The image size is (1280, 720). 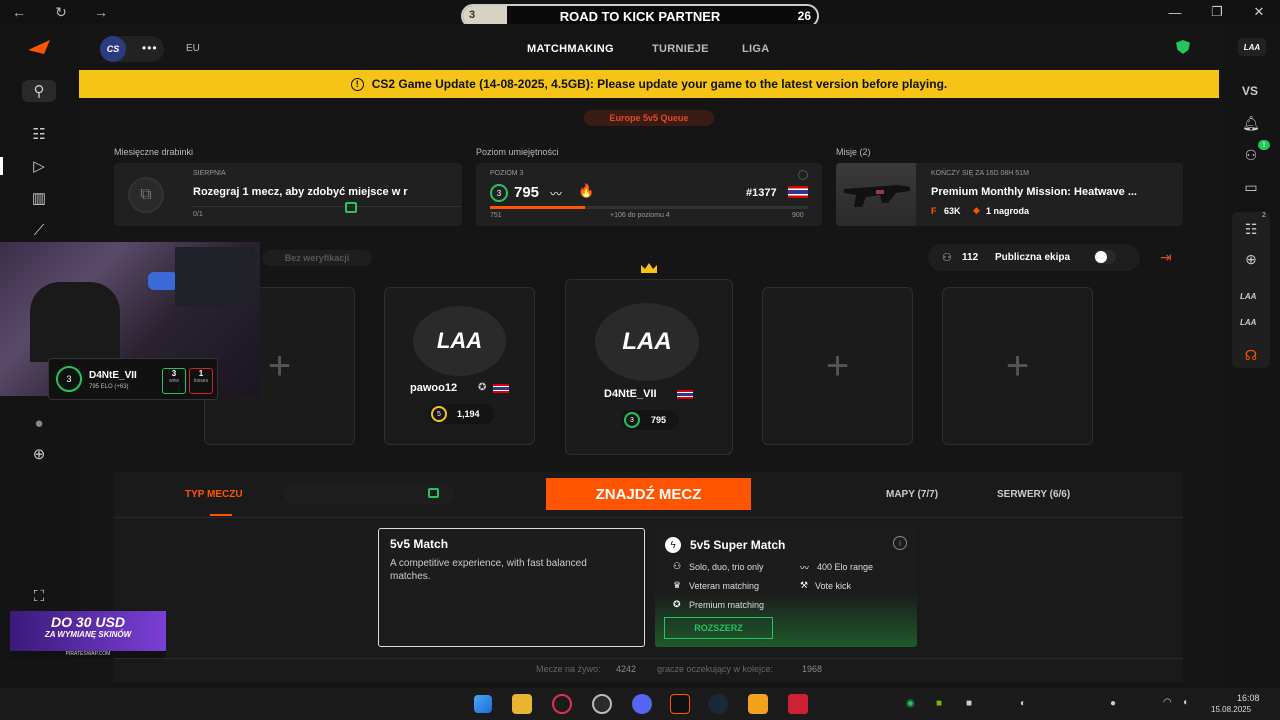 What do you see at coordinates (150, 48) in the screenshot?
I see `more-icon: •••` at bounding box center [150, 48].